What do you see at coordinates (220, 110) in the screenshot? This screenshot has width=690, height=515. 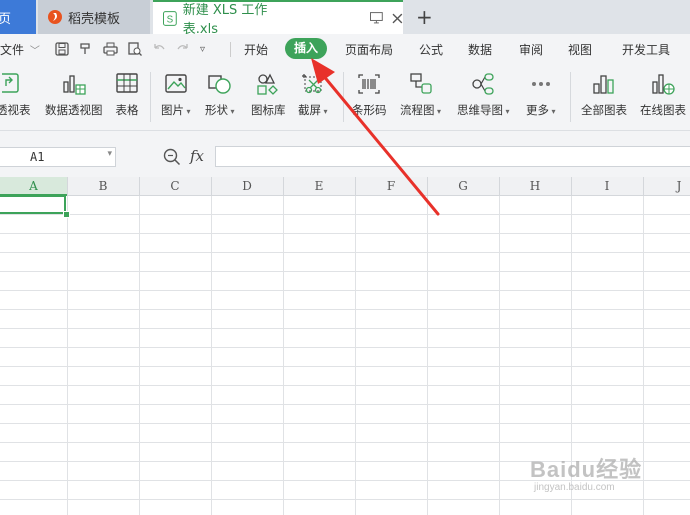 I see `shape-label: 形状 ▾` at bounding box center [220, 110].